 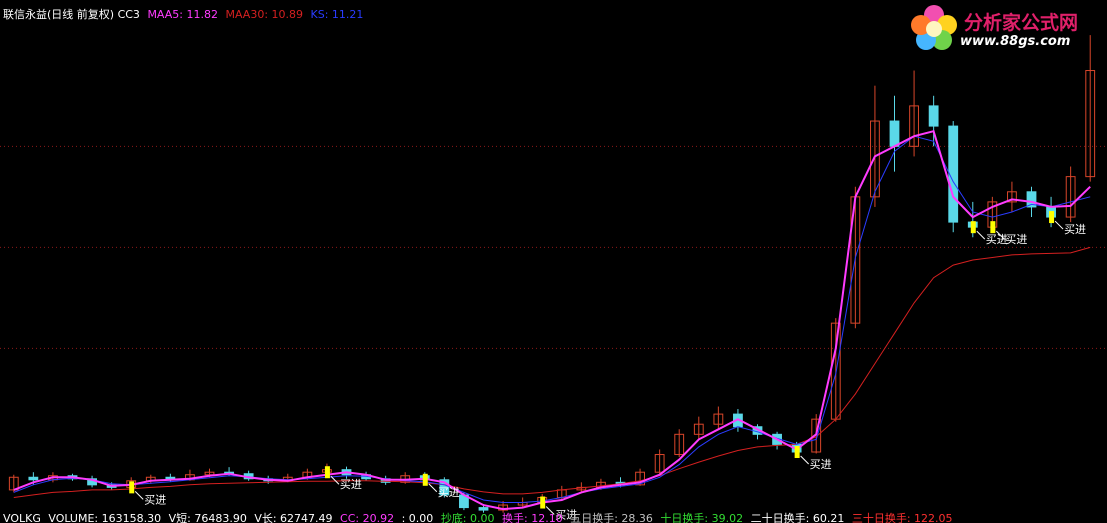 What do you see at coordinates (797, 517) in the screenshot?
I see `ershiri-value: 二十日换手: 60.21` at bounding box center [797, 517].